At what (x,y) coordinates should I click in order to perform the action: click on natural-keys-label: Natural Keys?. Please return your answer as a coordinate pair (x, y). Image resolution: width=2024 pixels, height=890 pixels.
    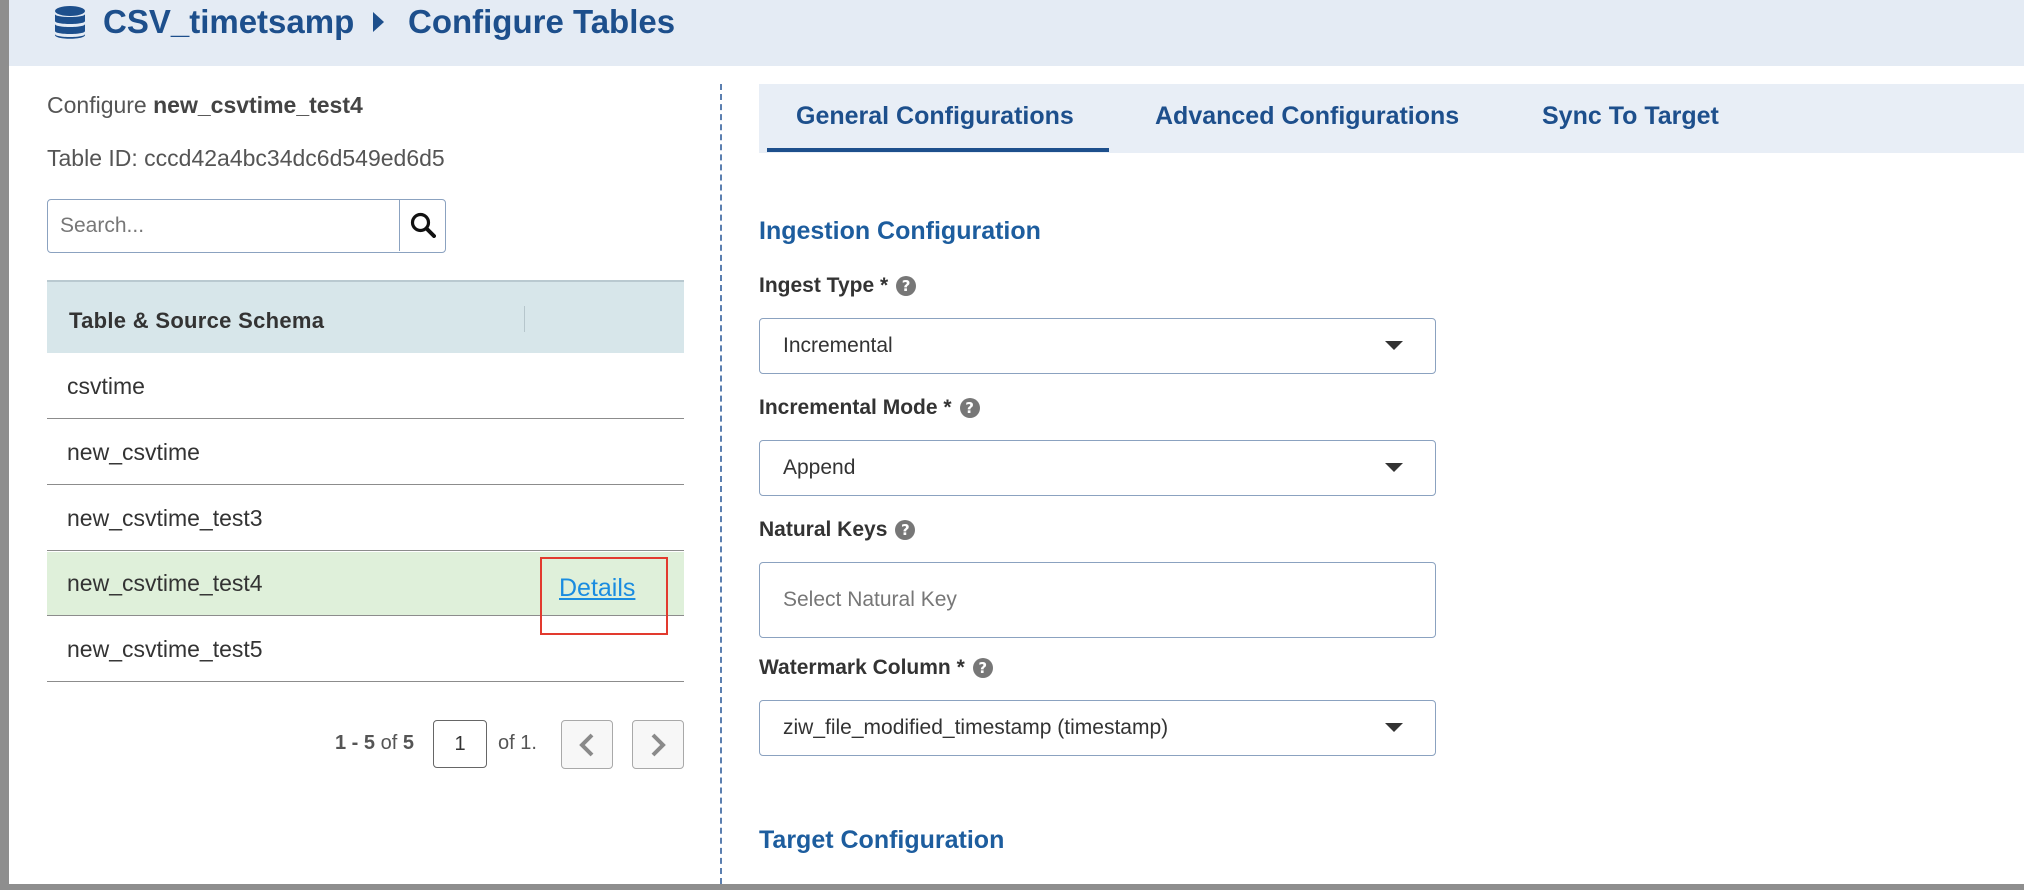
    Looking at the image, I should click on (837, 530).